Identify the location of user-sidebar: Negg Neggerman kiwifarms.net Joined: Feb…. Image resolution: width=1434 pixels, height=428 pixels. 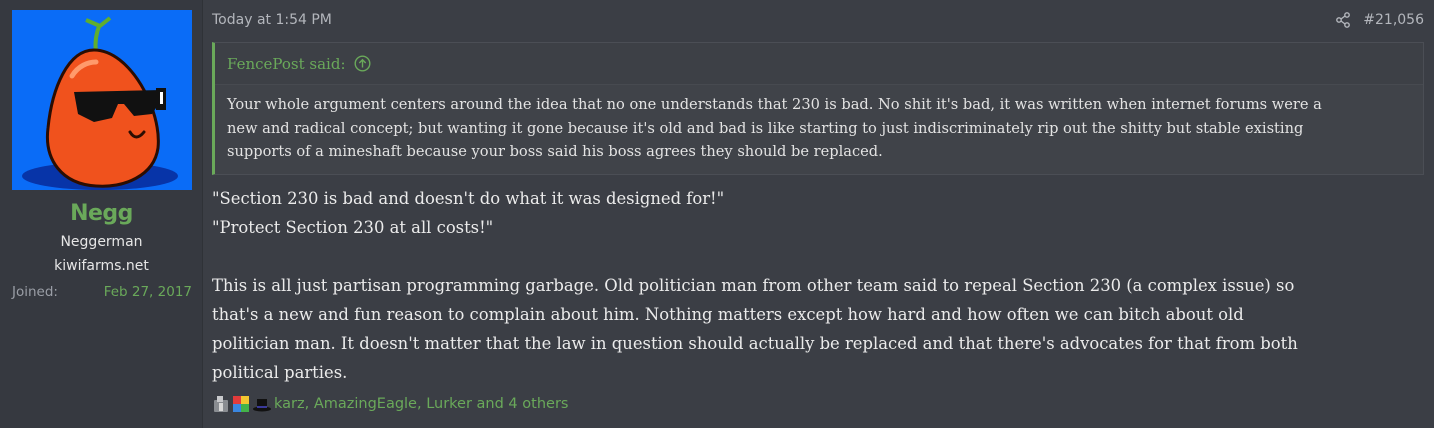
(101, 214).